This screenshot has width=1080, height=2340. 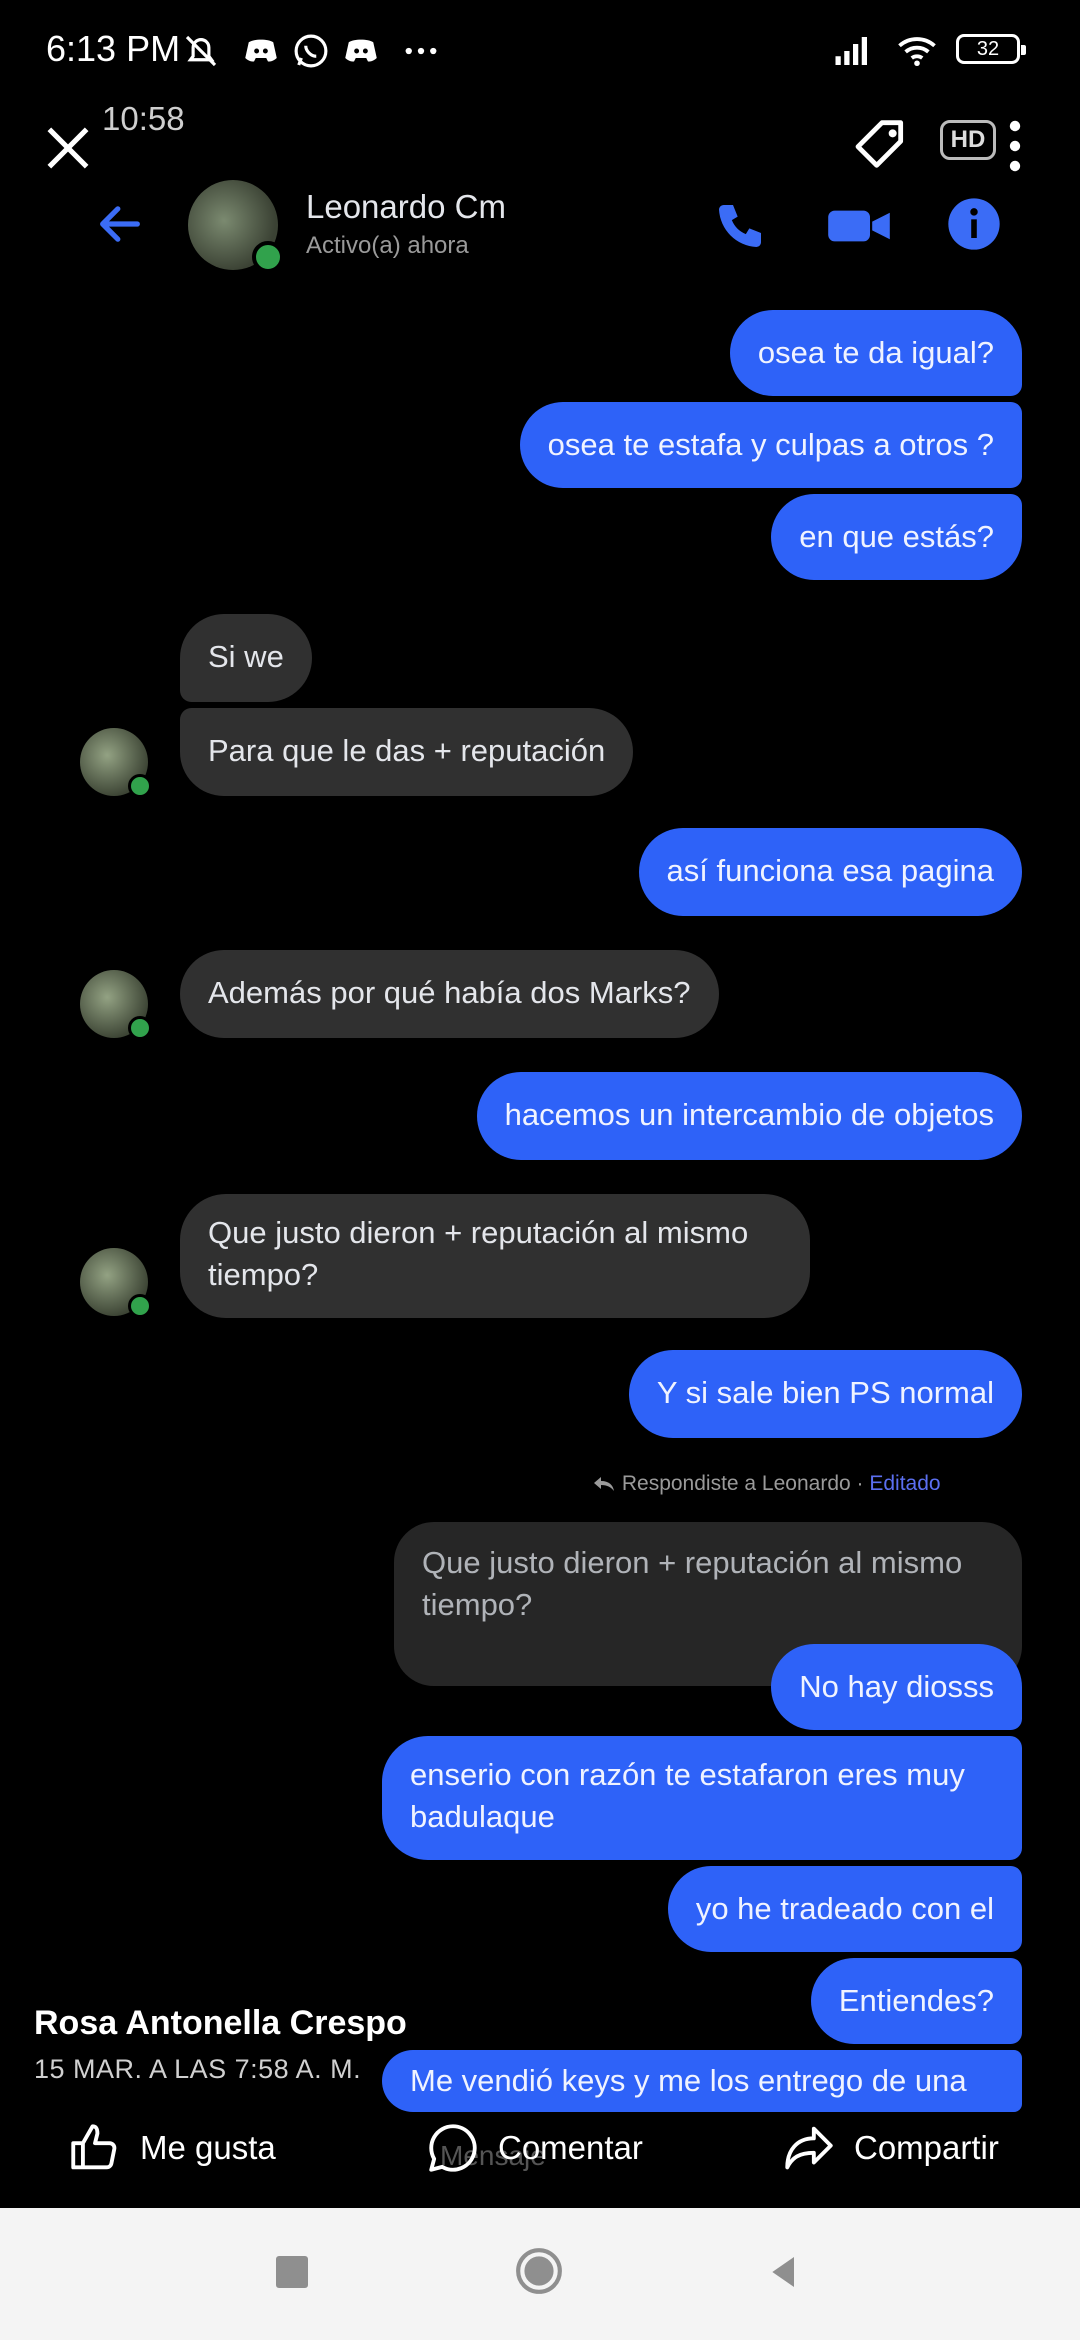 What do you see at coordinates (830, 872) in the screenshot?
I see `message-outgoing: así funciona esa pagina` at bounding box center [830, 872].